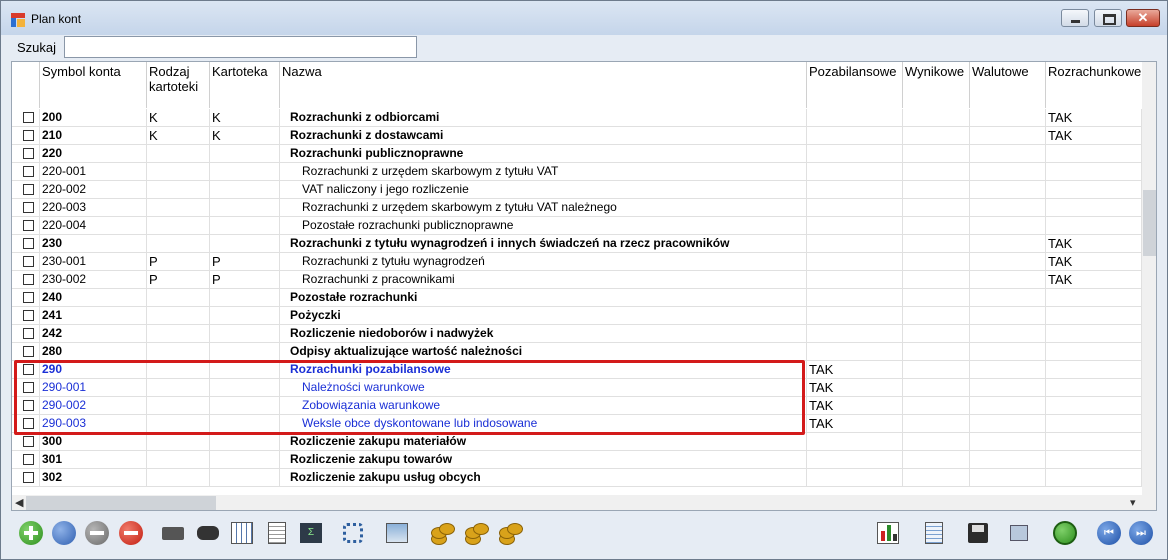 This screenshot has height=560, width=1168. Describe the element at coordinates (245, 85) in the screenshot. I see `header-kartoteka: Kartoteka` at that location.